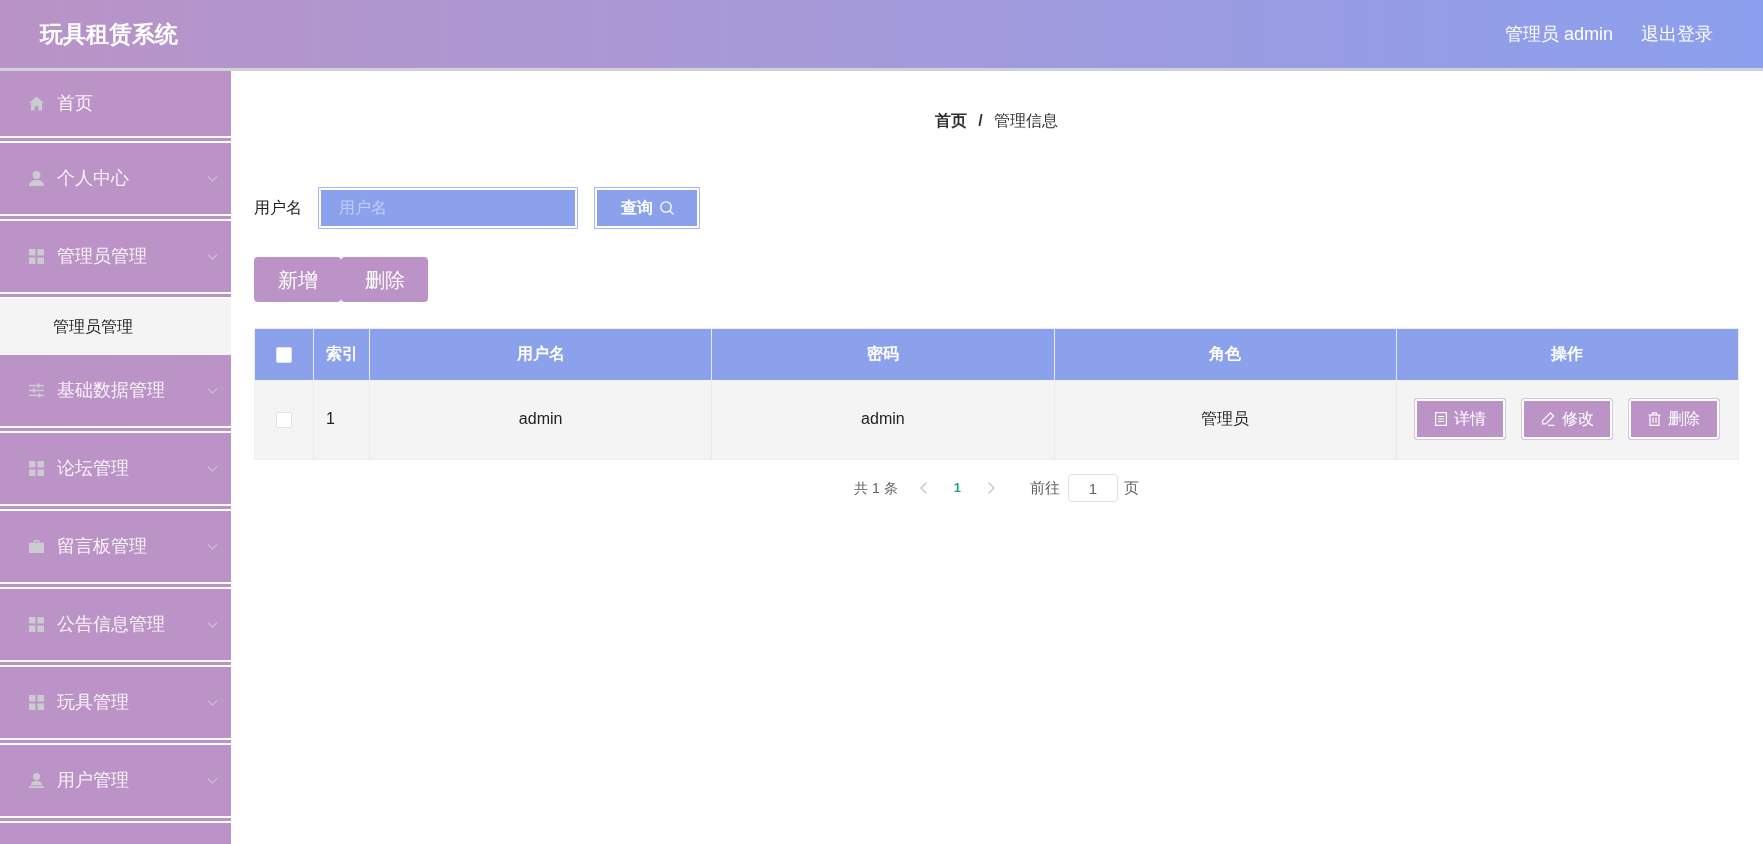  I want to click on goto-page-field: 1, so click(1092, 488).